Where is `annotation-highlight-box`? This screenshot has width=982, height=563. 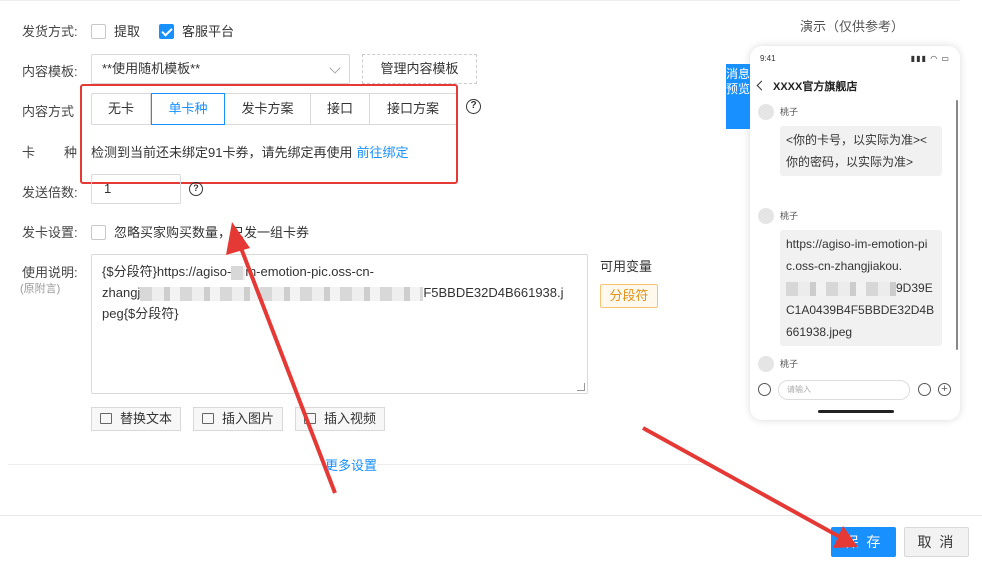 annotation-highlight-box is located at coordinates (269, 134).